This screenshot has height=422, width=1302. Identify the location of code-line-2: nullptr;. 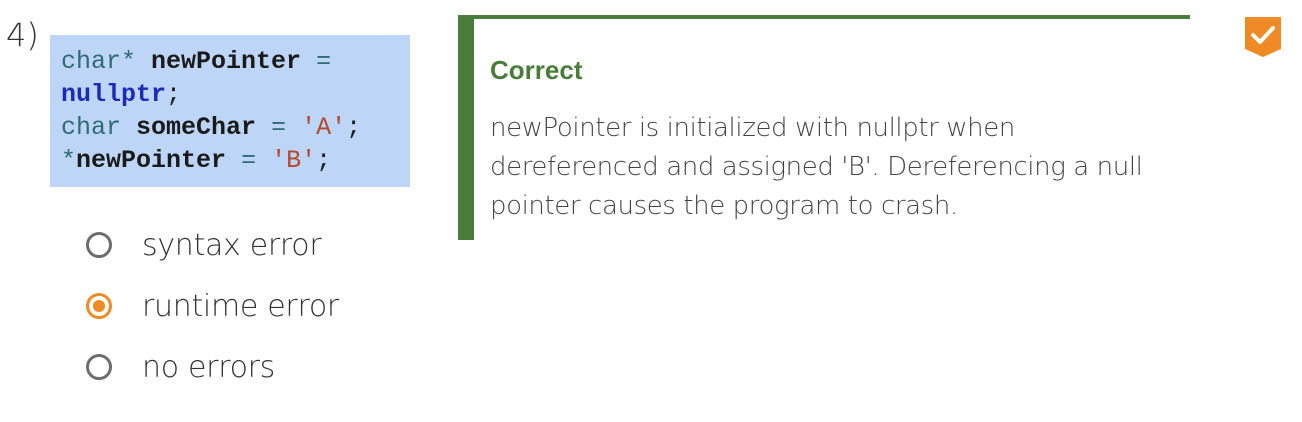
(235, 94).